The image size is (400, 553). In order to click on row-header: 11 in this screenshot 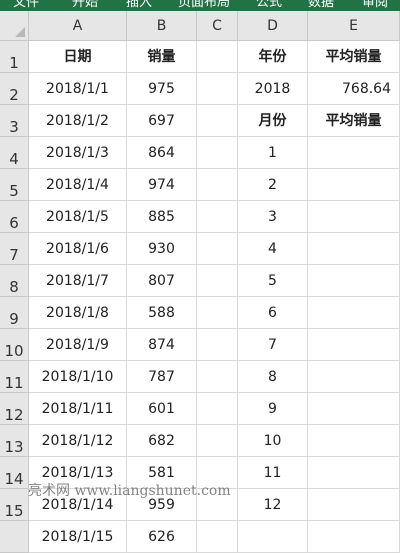, I will do `click(14, 377)`.